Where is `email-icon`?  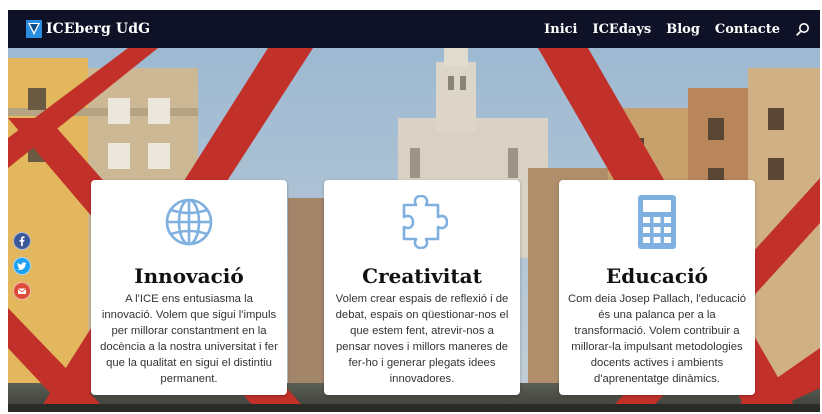
email-icon is located at coordinates (22, 291).